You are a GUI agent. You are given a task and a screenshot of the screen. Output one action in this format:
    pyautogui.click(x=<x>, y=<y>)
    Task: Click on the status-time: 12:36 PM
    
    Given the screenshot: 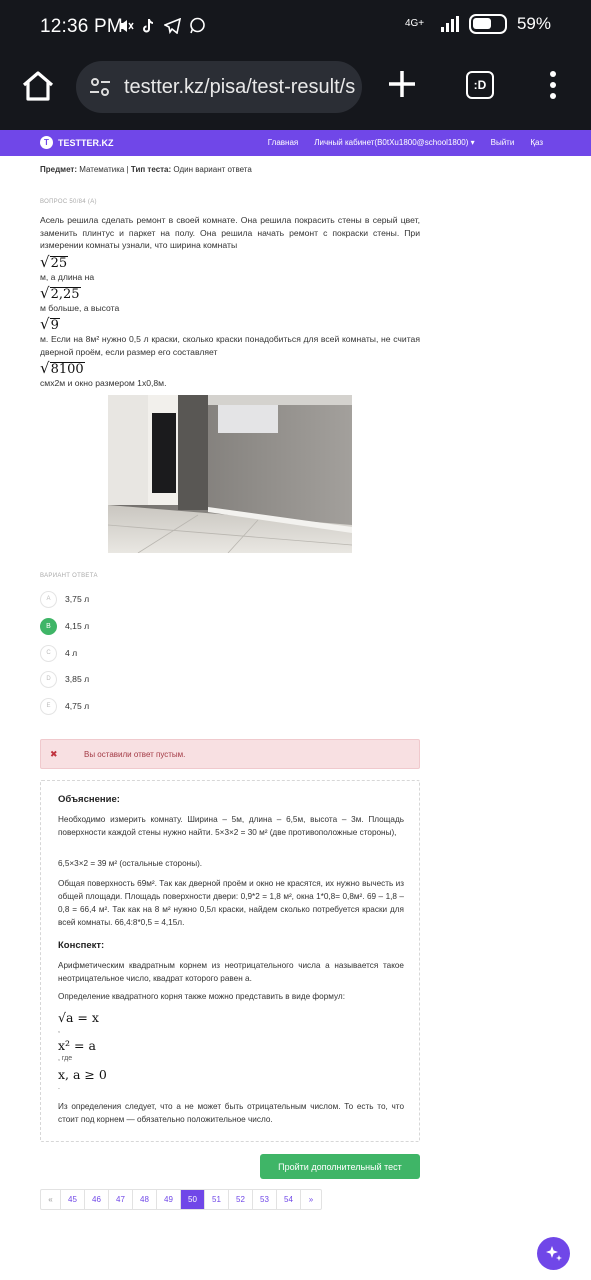 What is the action you would take?
    pyautogui.click(x=81, y=26)
    